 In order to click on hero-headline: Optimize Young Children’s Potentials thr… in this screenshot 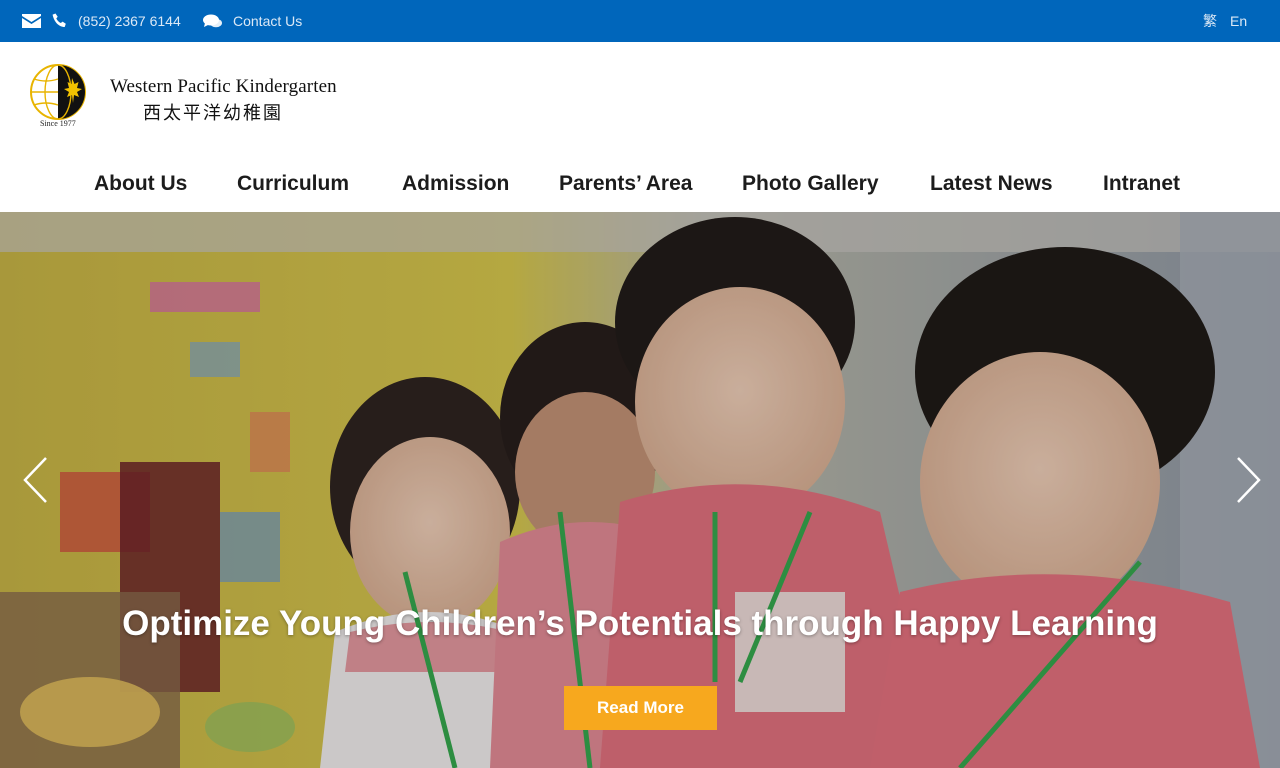, I will do `click(640, 623)`.